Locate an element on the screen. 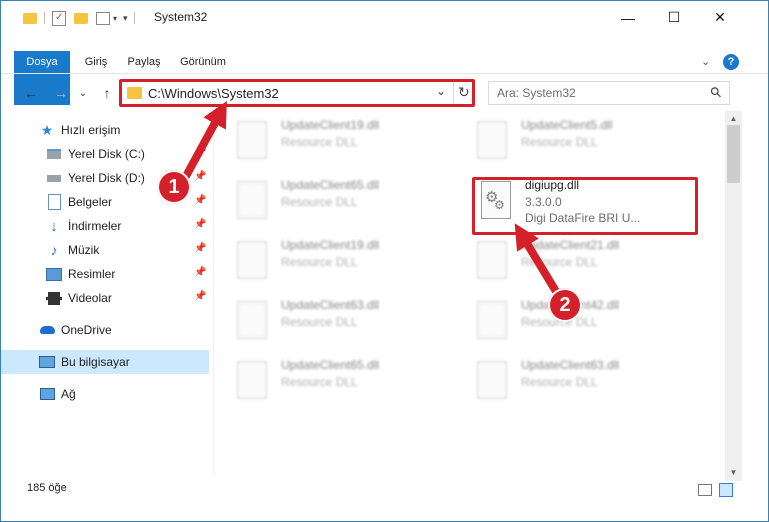  sidebar-item-local-disk-c: Yerel Disk (C:) 📌 is located at coordinates (105, 154).